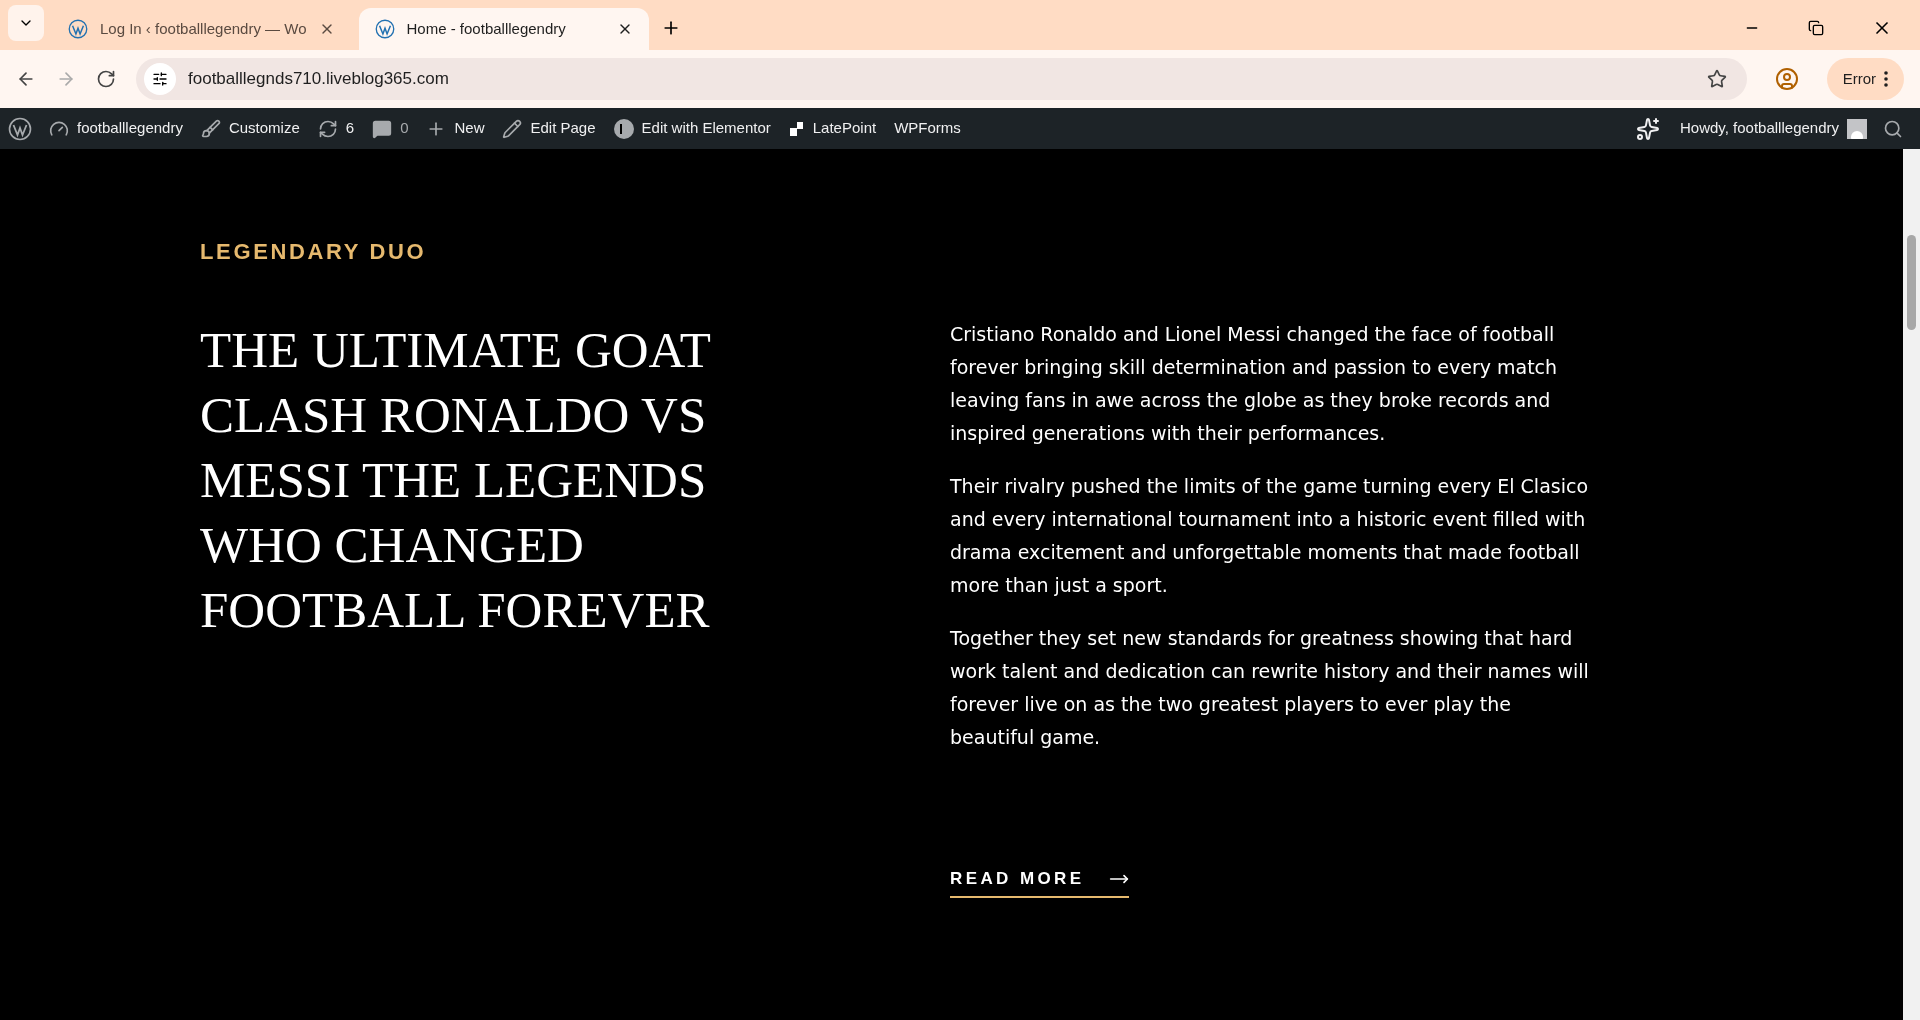  What do you see at coordinates (832, 128) in the screenshot?
I see `admin-bar-item: LatePoint` at bounding box center [832, 128].